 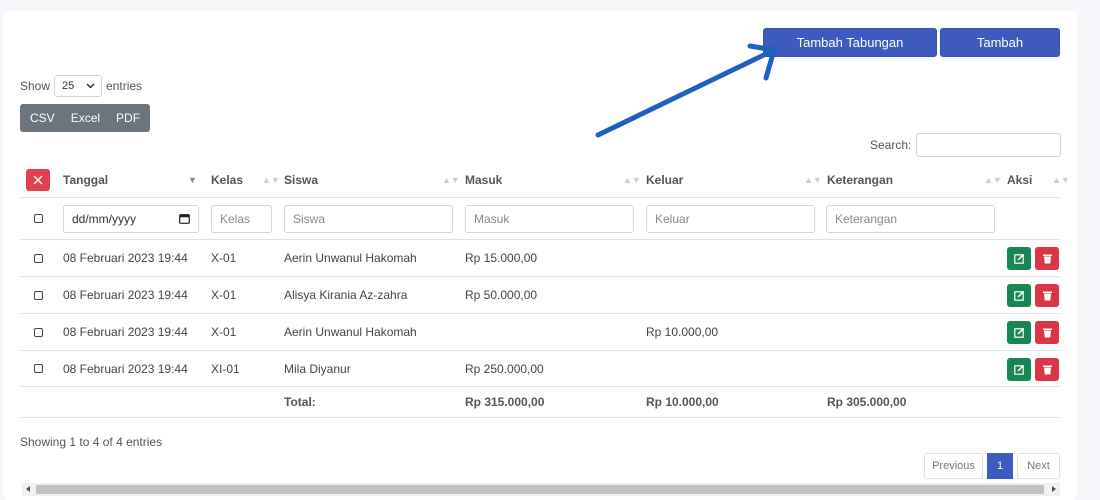 What do you see at coordinates (1000, 466) in the screenshot?
I see `pagination-page-1: 1` at bounding box center [1000, 466].